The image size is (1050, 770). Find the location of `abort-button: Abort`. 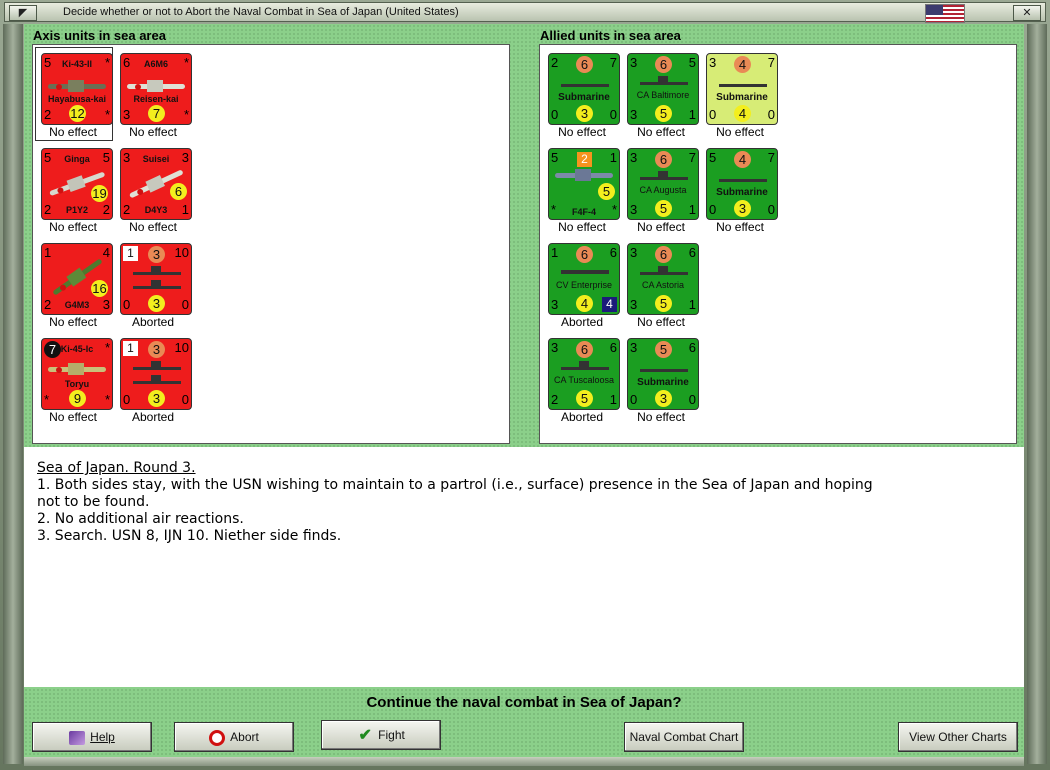

abort-button: Abort is located at coordinates (234, 737).